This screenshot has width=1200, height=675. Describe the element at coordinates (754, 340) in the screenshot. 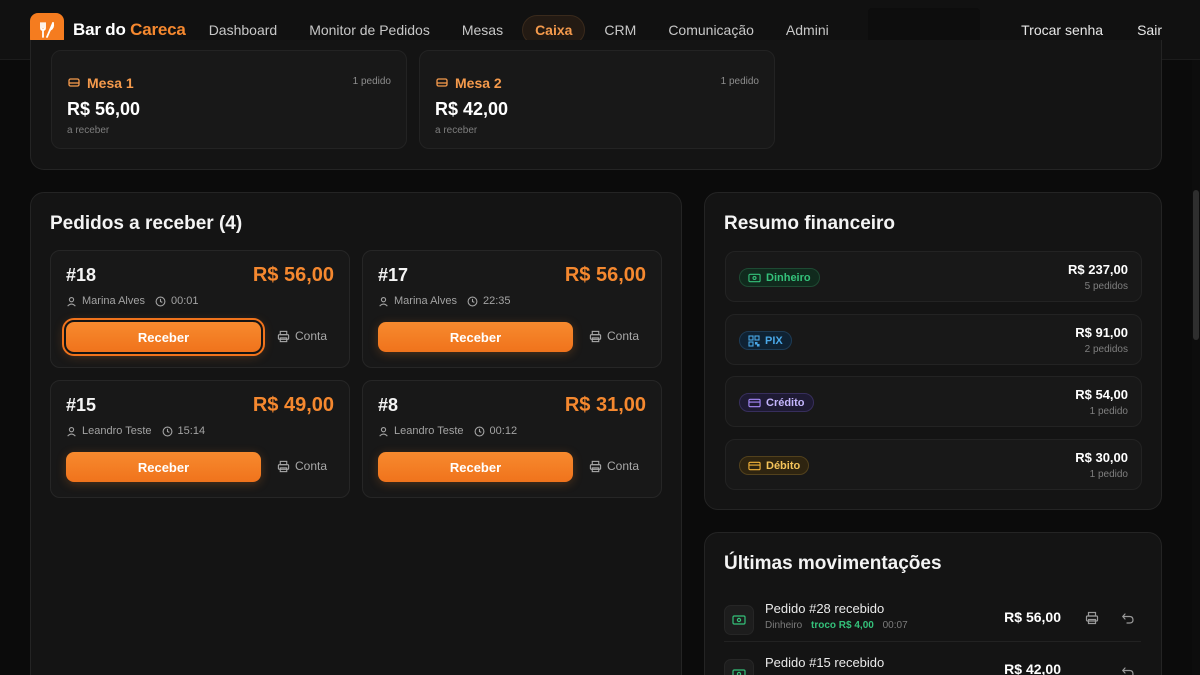

I see `qr-code-icon` at that location.